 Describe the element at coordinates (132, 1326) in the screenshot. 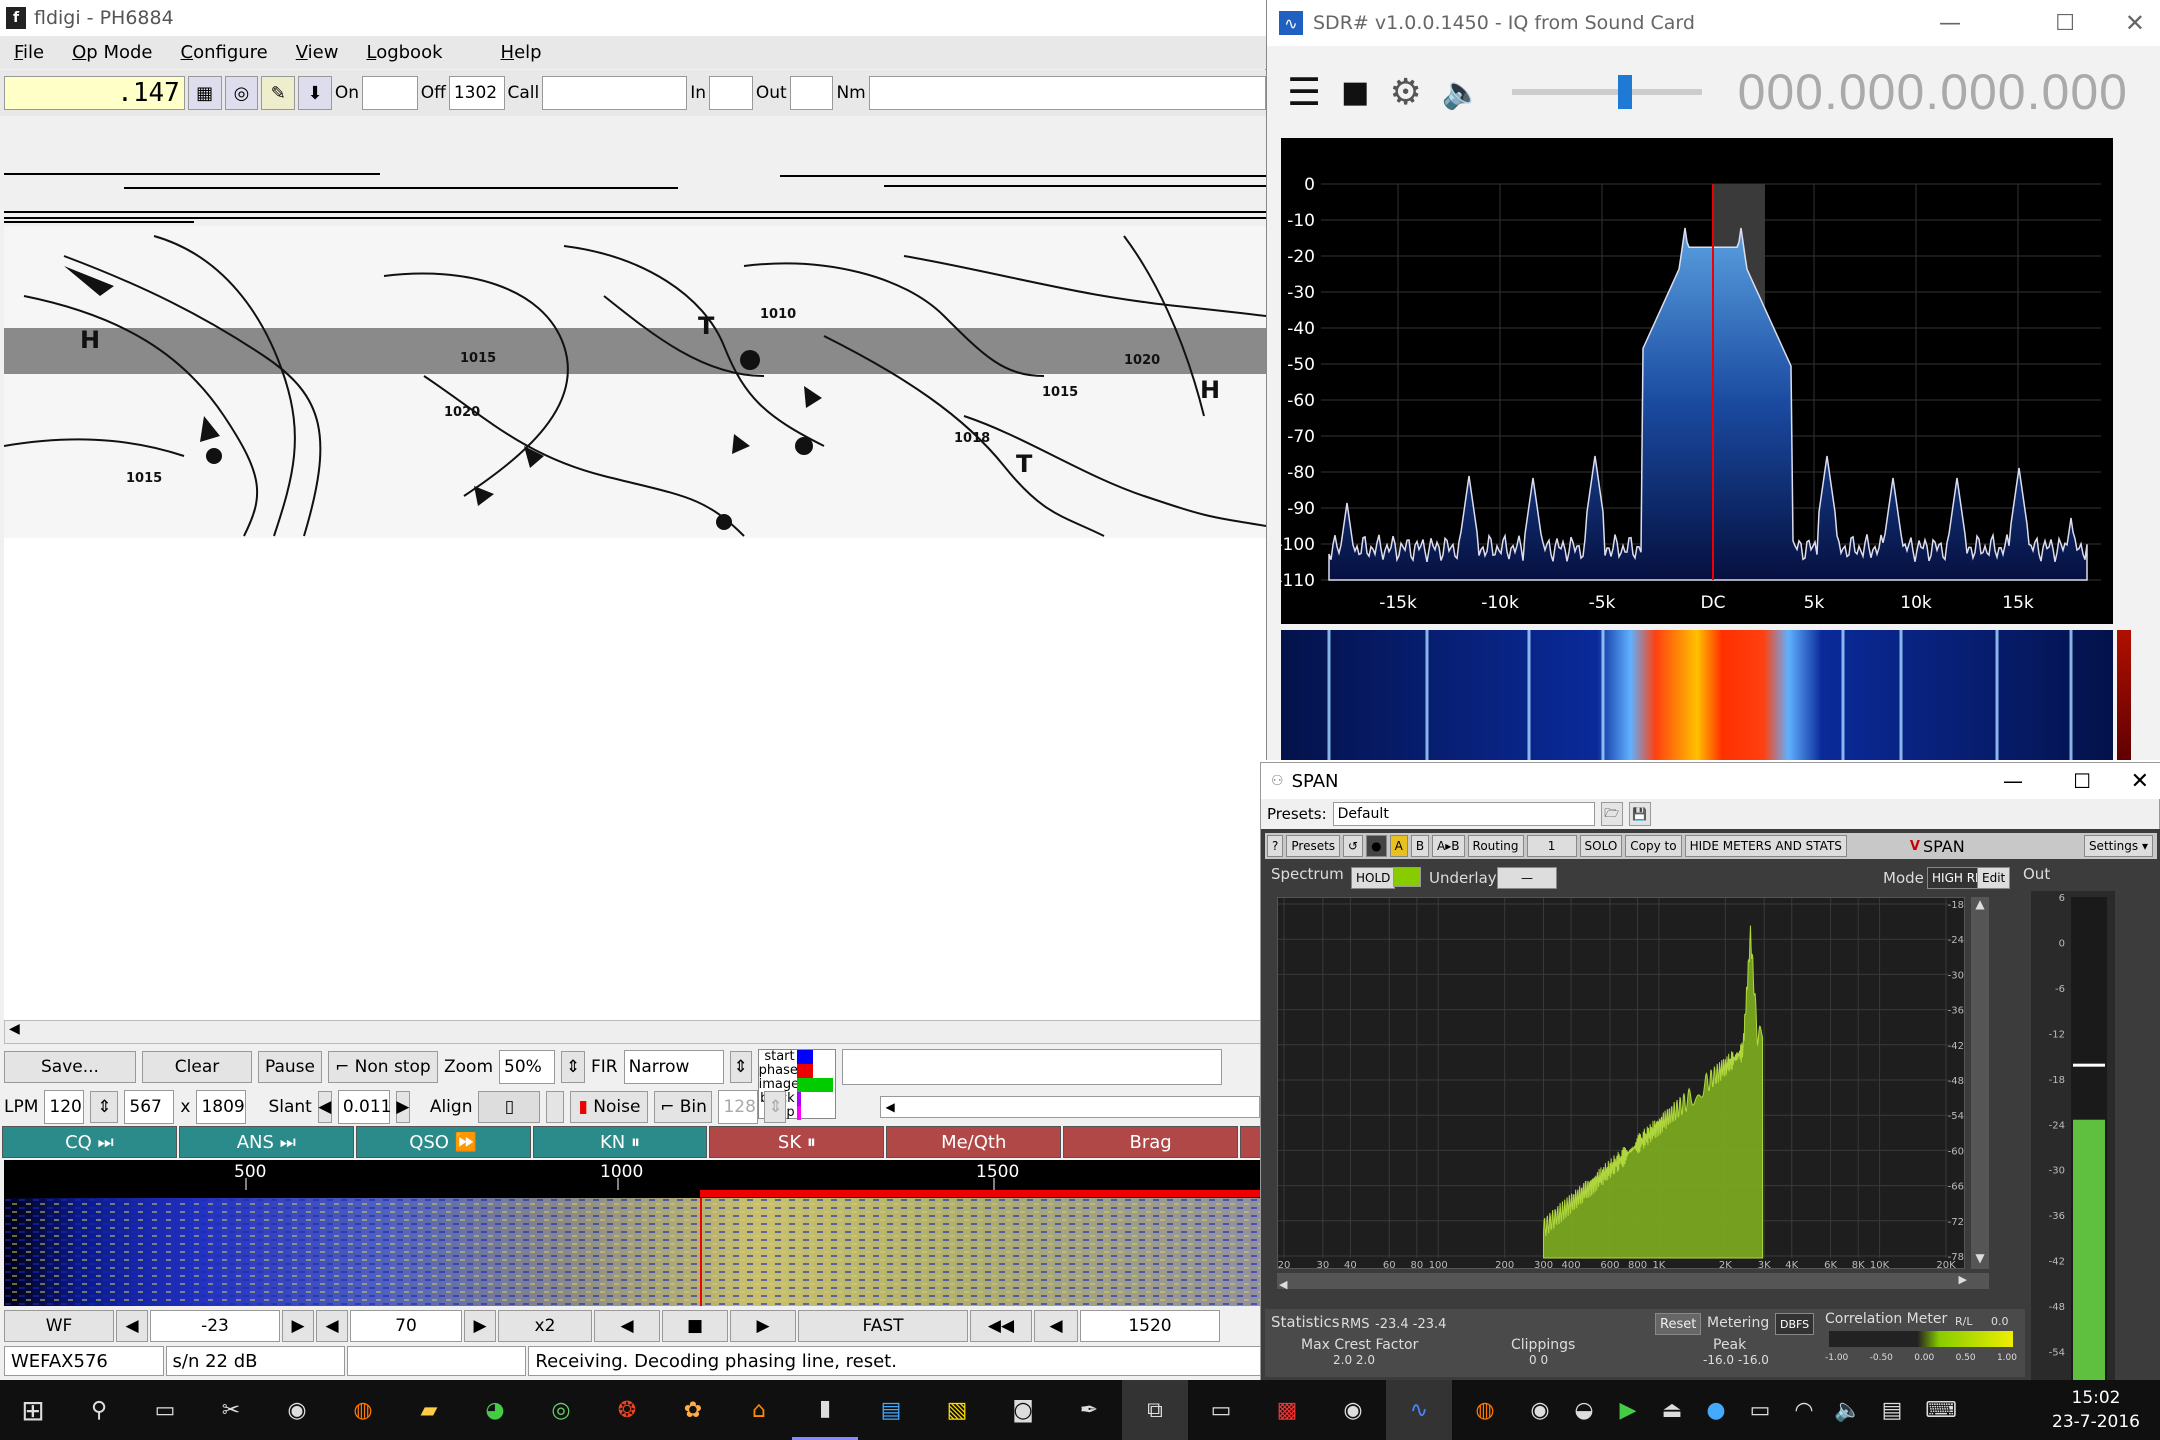

I see `ref-down-icon: ◀` at that location.